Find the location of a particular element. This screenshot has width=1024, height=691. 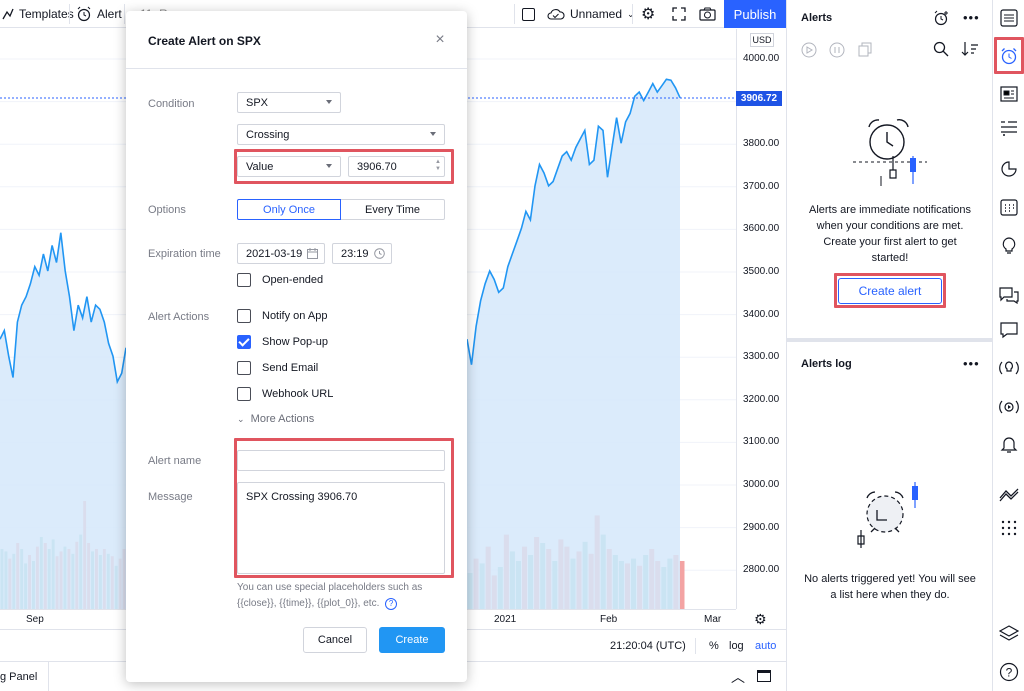

open-ended-checkbox is located at coordinates (244, 280).